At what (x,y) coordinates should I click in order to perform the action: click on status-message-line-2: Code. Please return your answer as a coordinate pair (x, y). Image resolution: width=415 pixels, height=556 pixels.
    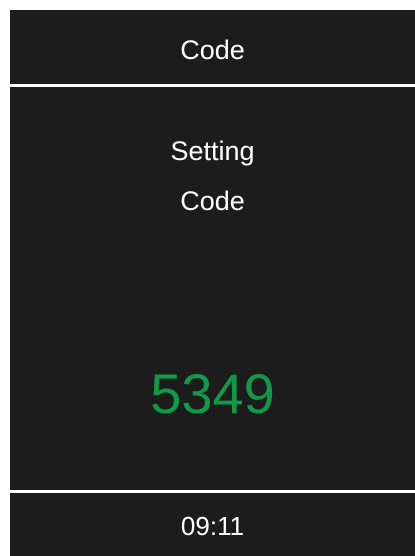
    Looking at the image, I should click on (212, 201).